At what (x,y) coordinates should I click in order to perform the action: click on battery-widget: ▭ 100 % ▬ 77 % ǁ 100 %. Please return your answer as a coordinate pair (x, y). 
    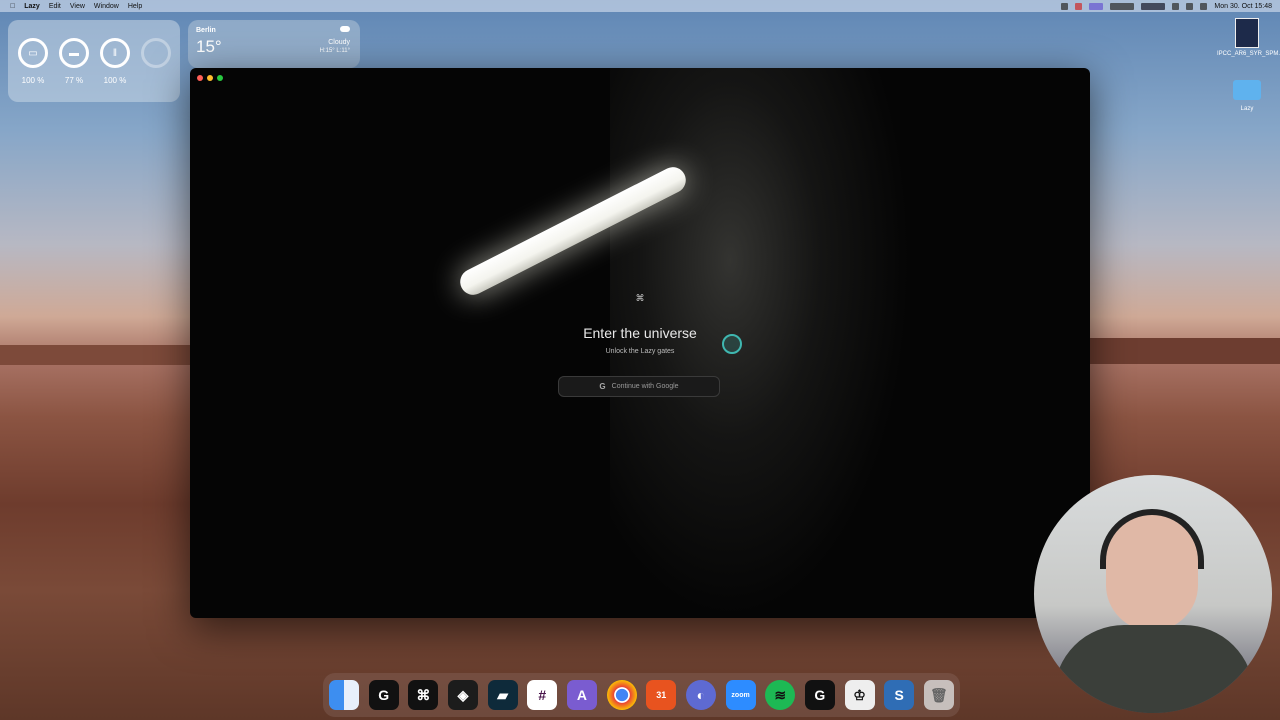
    Looking at the image, I should click on (94, 61).